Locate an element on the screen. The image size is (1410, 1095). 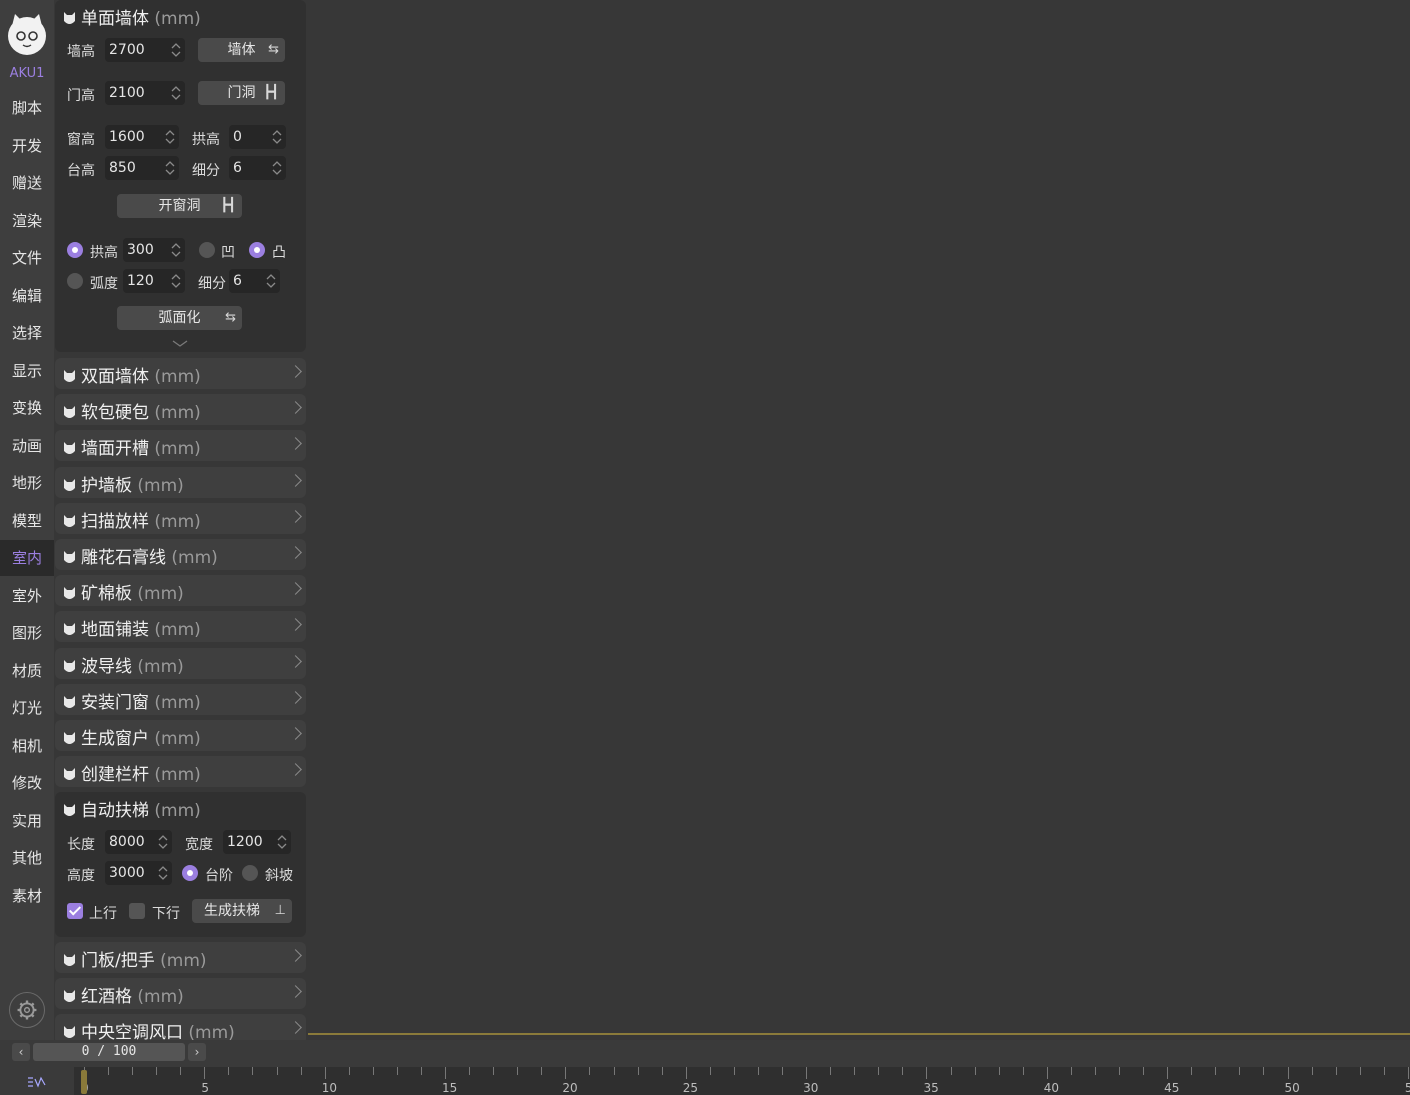
collapse-chevron-icon is located at coordinates (180, 344).